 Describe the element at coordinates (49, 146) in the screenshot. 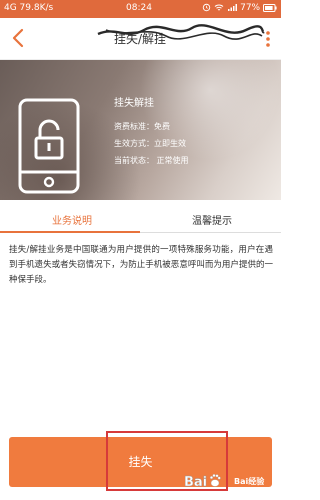

I see `phone-lock-icon` at that location.